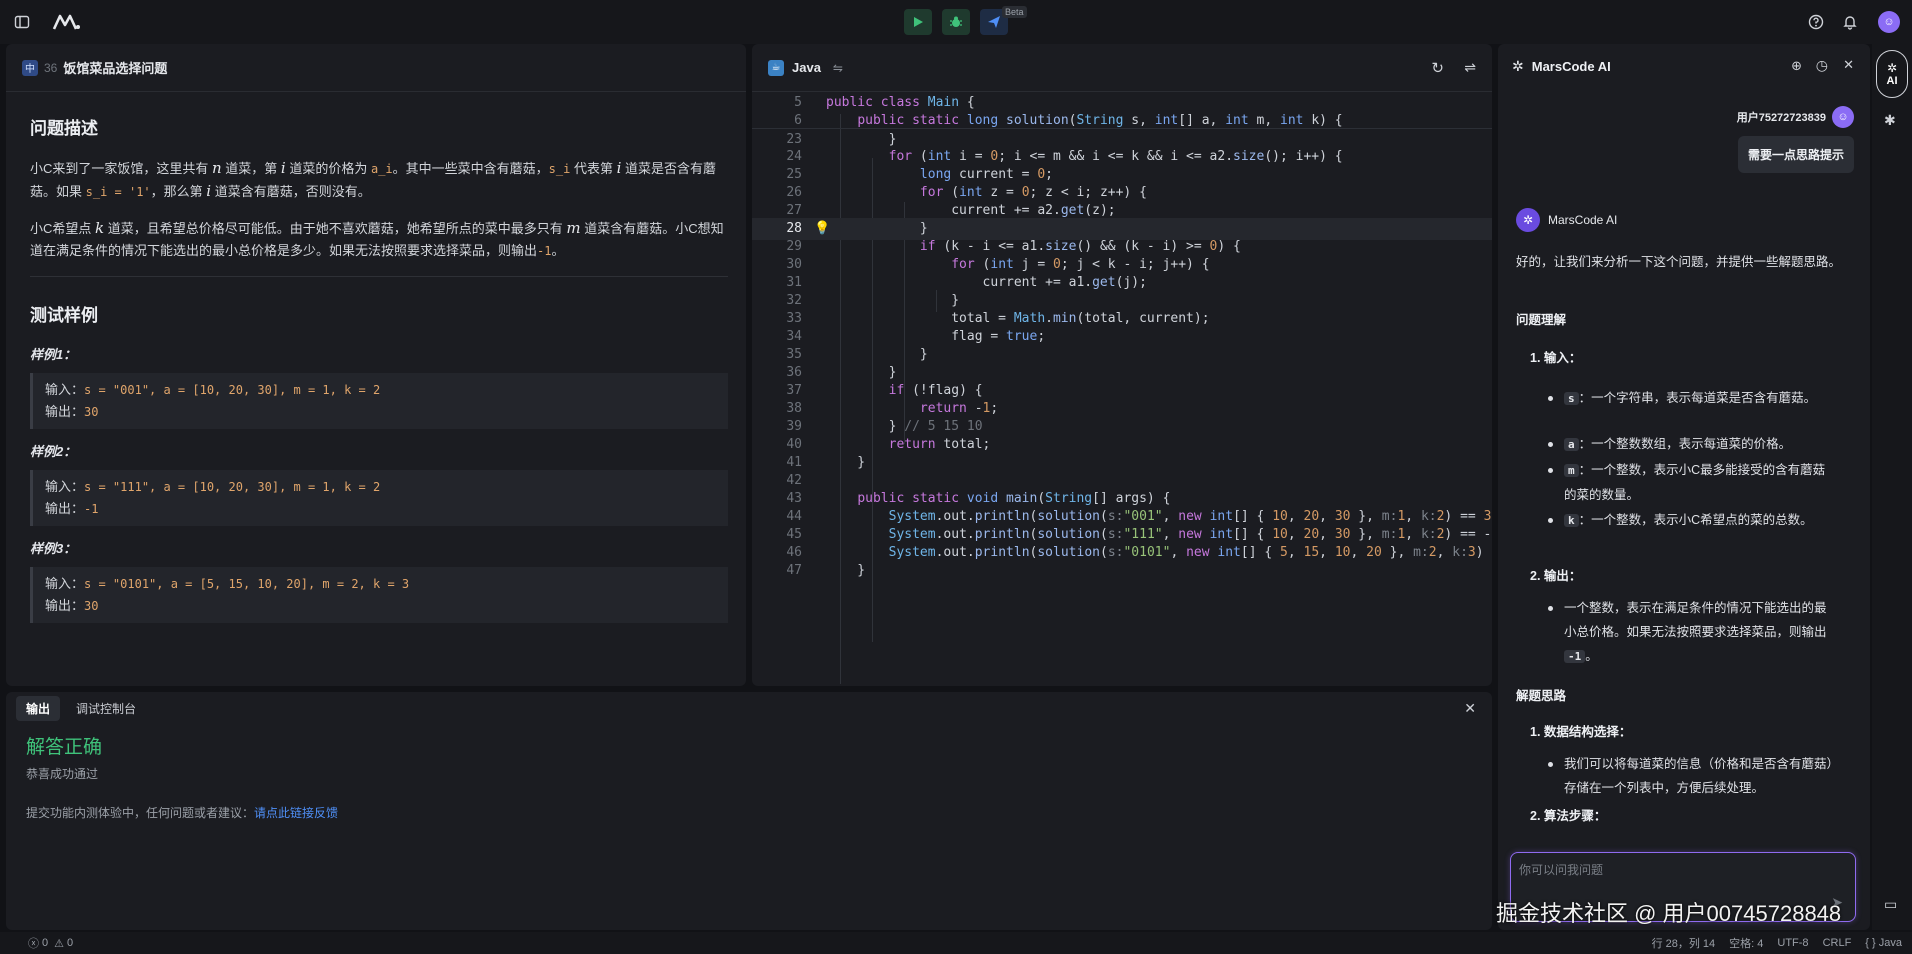 This screenshot has height=954, width=1912. Describe the element at coordinates (1679, 870) in the screenshot. I see `chat-input` at that location.